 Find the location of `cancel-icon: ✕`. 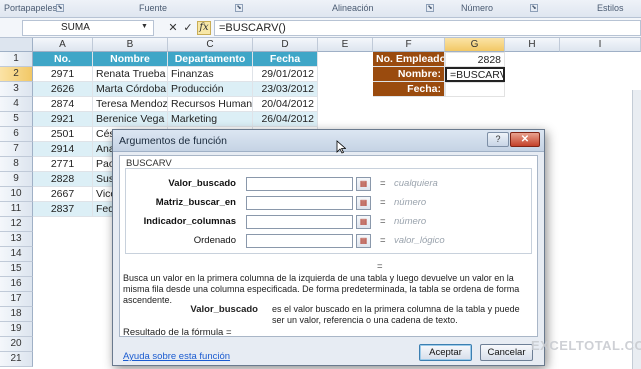

cancel-icon: ✕ is located at coordinates (173, 28).